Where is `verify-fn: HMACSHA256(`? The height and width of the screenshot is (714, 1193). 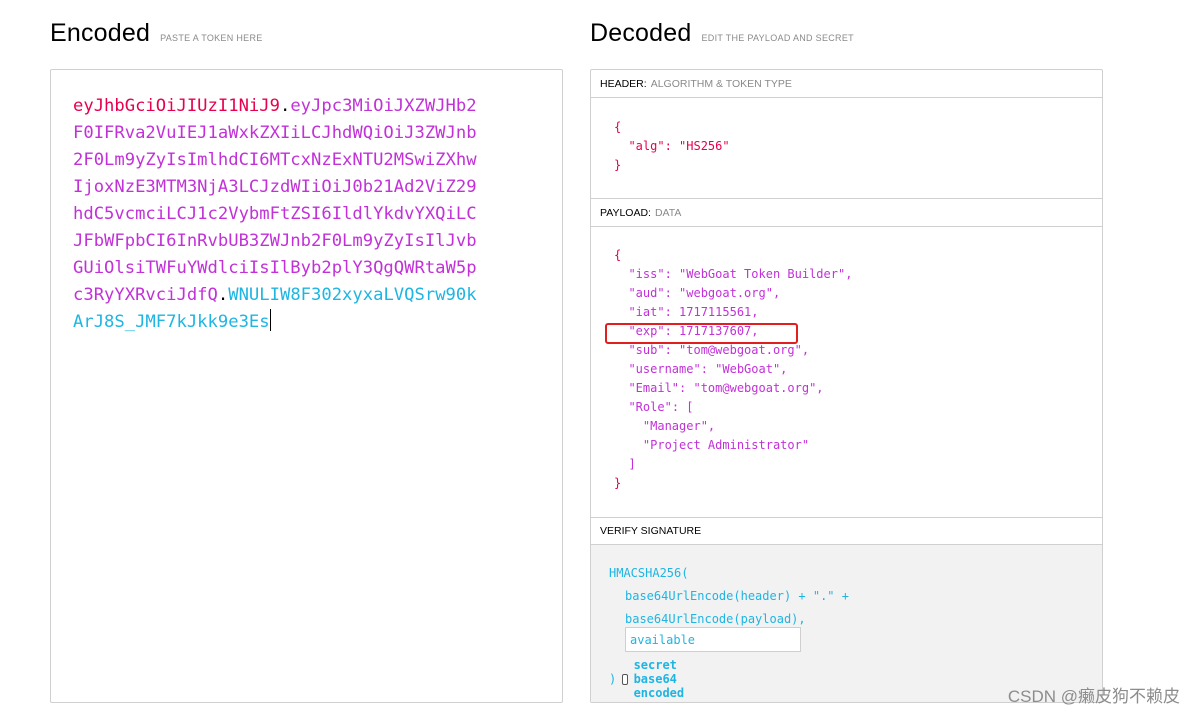 verify-fn: HMACSHA256( is located at coordinates (649, 573).